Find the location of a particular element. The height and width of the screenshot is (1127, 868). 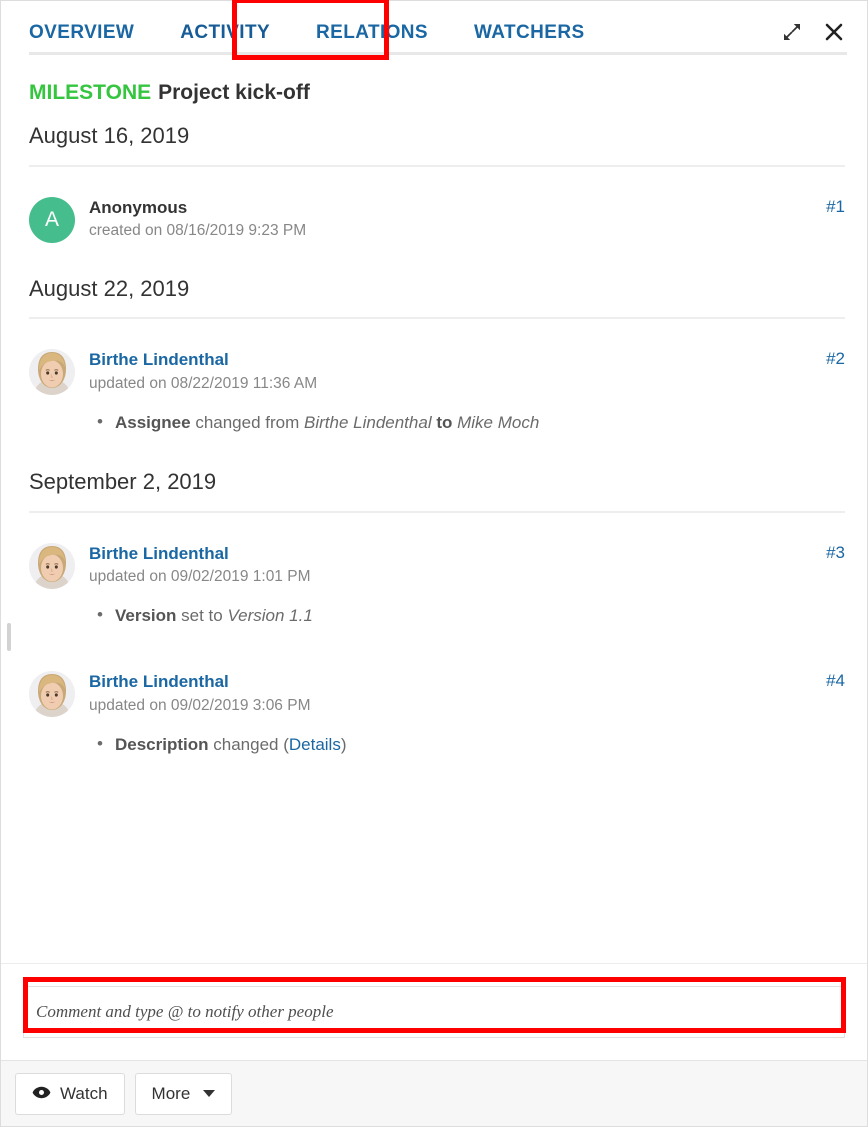

more-button-label: More is located at coordinates (171, 1093).